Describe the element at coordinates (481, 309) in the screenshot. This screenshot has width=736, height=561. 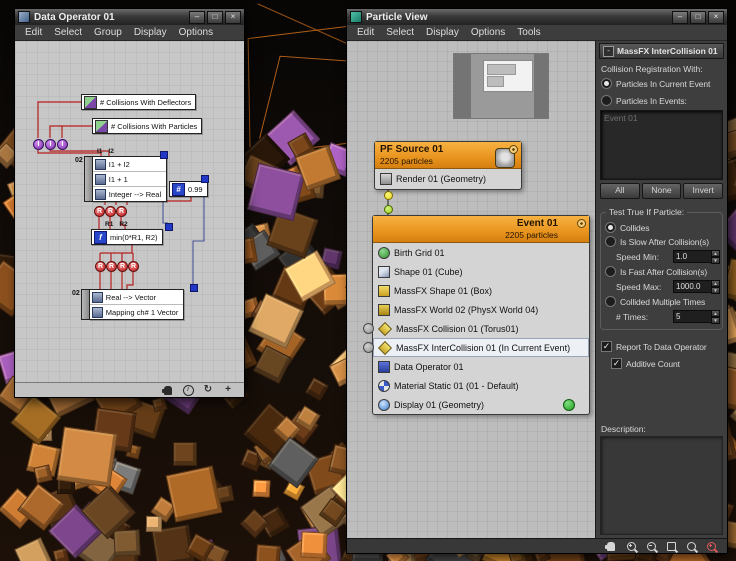
I see `event-row: MassFX World 02 (PhysX World 04)` at that location.